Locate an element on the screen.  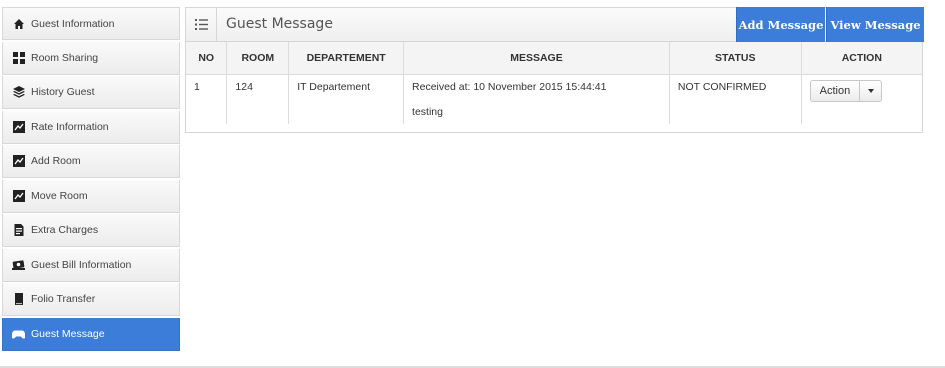
home-icon is located at coordinates (18, 23).